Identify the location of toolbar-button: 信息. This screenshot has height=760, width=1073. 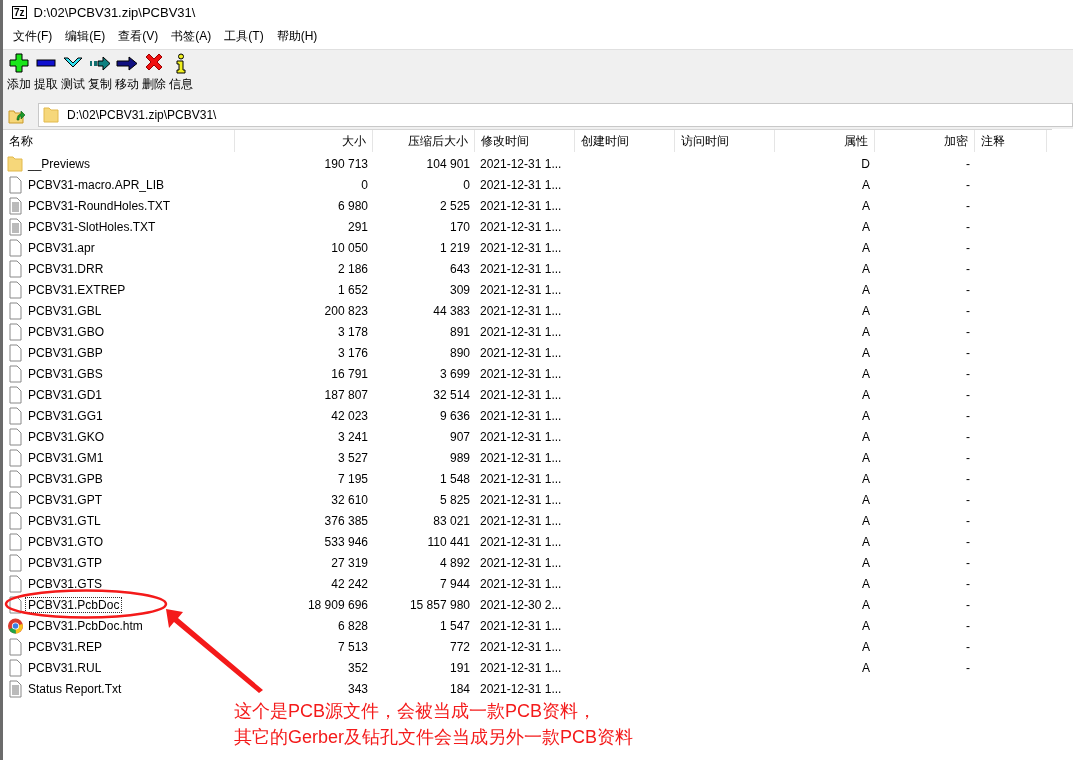
(181, 73).